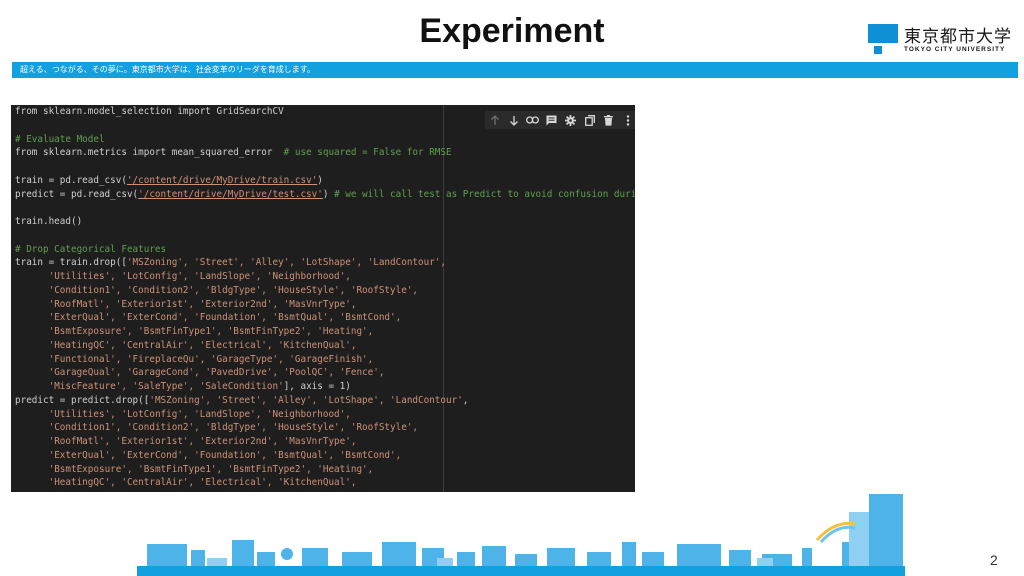  Describe the element at coordinates (325, 140) in the screenshot. I see `code-line: # Evaluate Model` at that location.